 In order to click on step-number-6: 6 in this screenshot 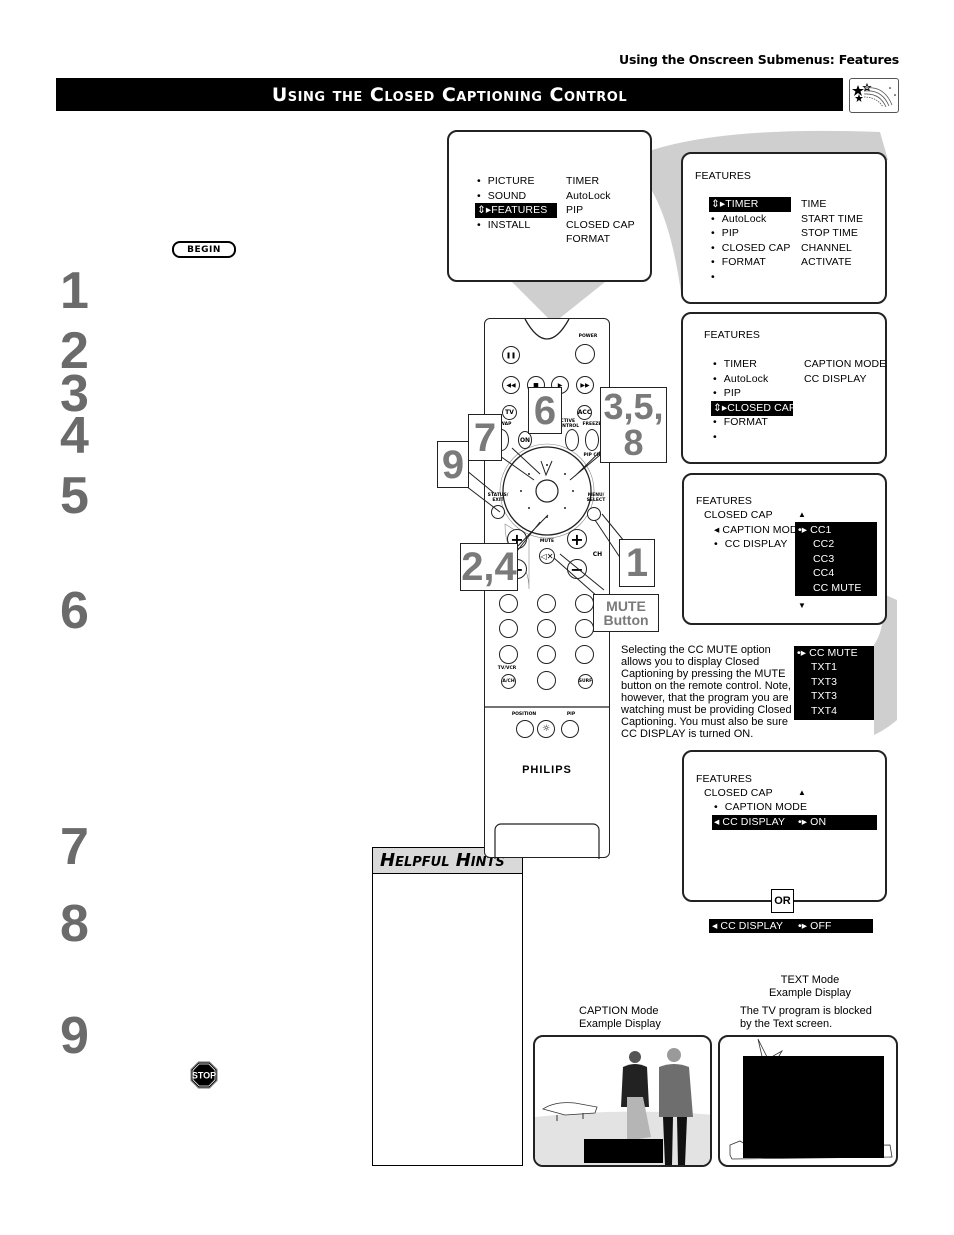, I will do `click(74, 611)`.